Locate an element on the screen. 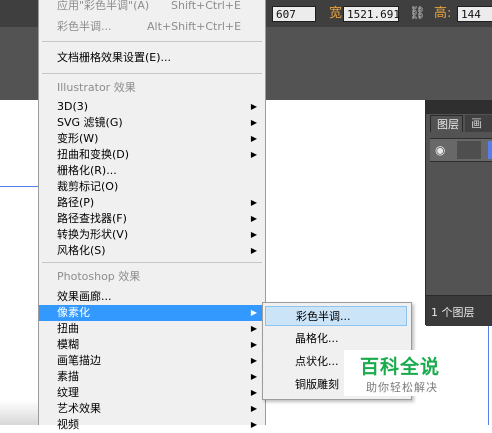 This screenshot has height=433, width=492. chain-link-icon: ⛓ is located at coordinates (417, 14).